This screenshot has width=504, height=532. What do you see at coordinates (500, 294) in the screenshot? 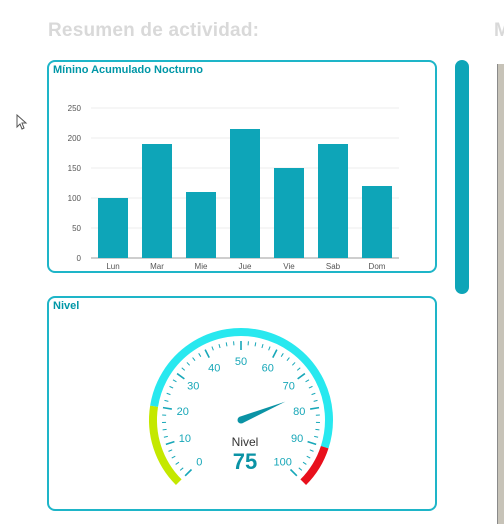
I see `side-panel-edge` at bounding box center [500, 294].